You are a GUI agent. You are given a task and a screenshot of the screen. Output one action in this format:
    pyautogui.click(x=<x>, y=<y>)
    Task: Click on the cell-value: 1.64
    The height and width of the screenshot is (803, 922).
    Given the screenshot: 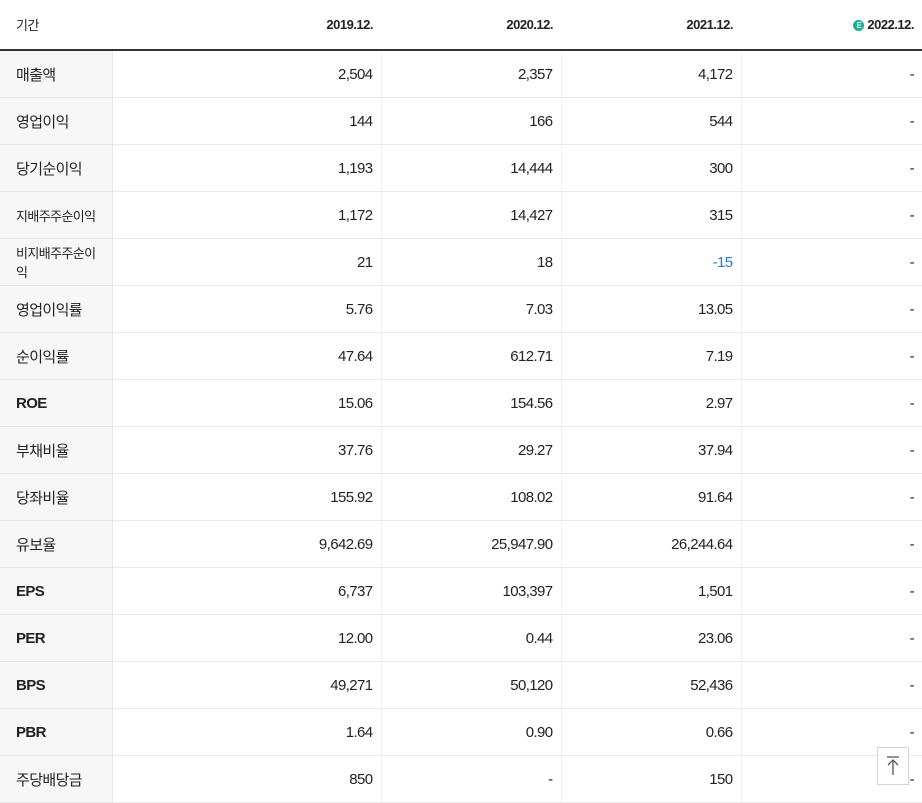 What is the action you would take?
    pyautogui.click(x=247, y=732)
    